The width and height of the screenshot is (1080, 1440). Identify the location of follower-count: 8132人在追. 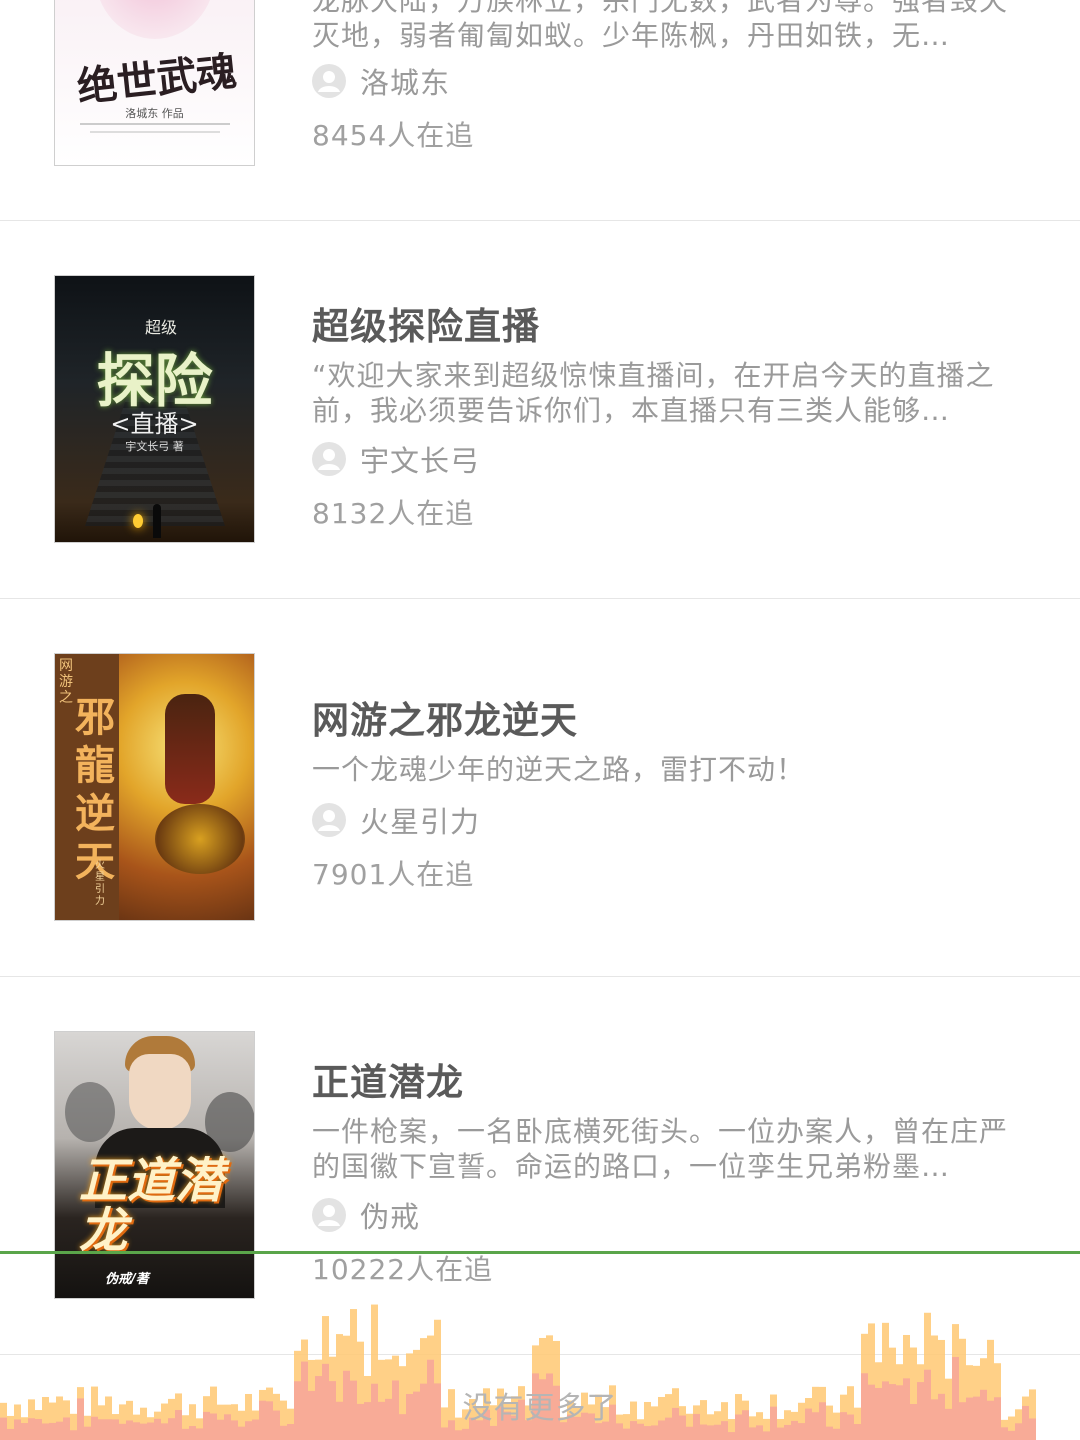
(393, 513).